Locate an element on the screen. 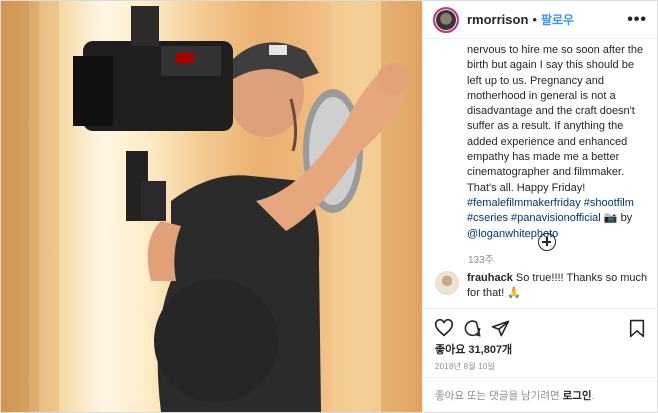  heart-icon is located at coordinates (444, 328).